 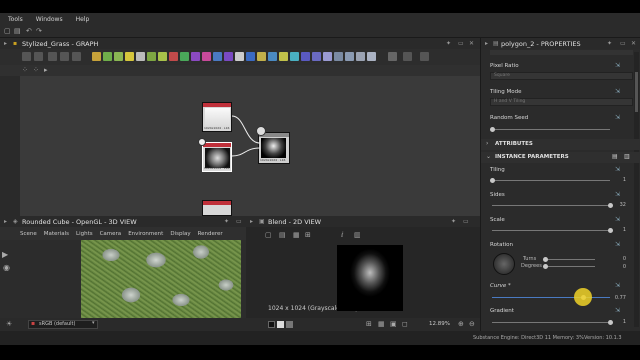 I want to click on graph-node: 1024x1024 · L16, so click(x=217, y=117).